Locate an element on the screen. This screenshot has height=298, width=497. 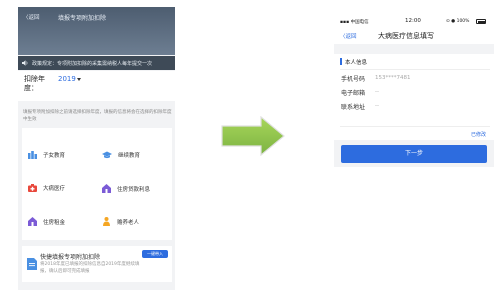
policy-notice-bar: 政策规定：专项附加扣除的采集需纳税人每年提交一次 is located at coordinates (96, 63).